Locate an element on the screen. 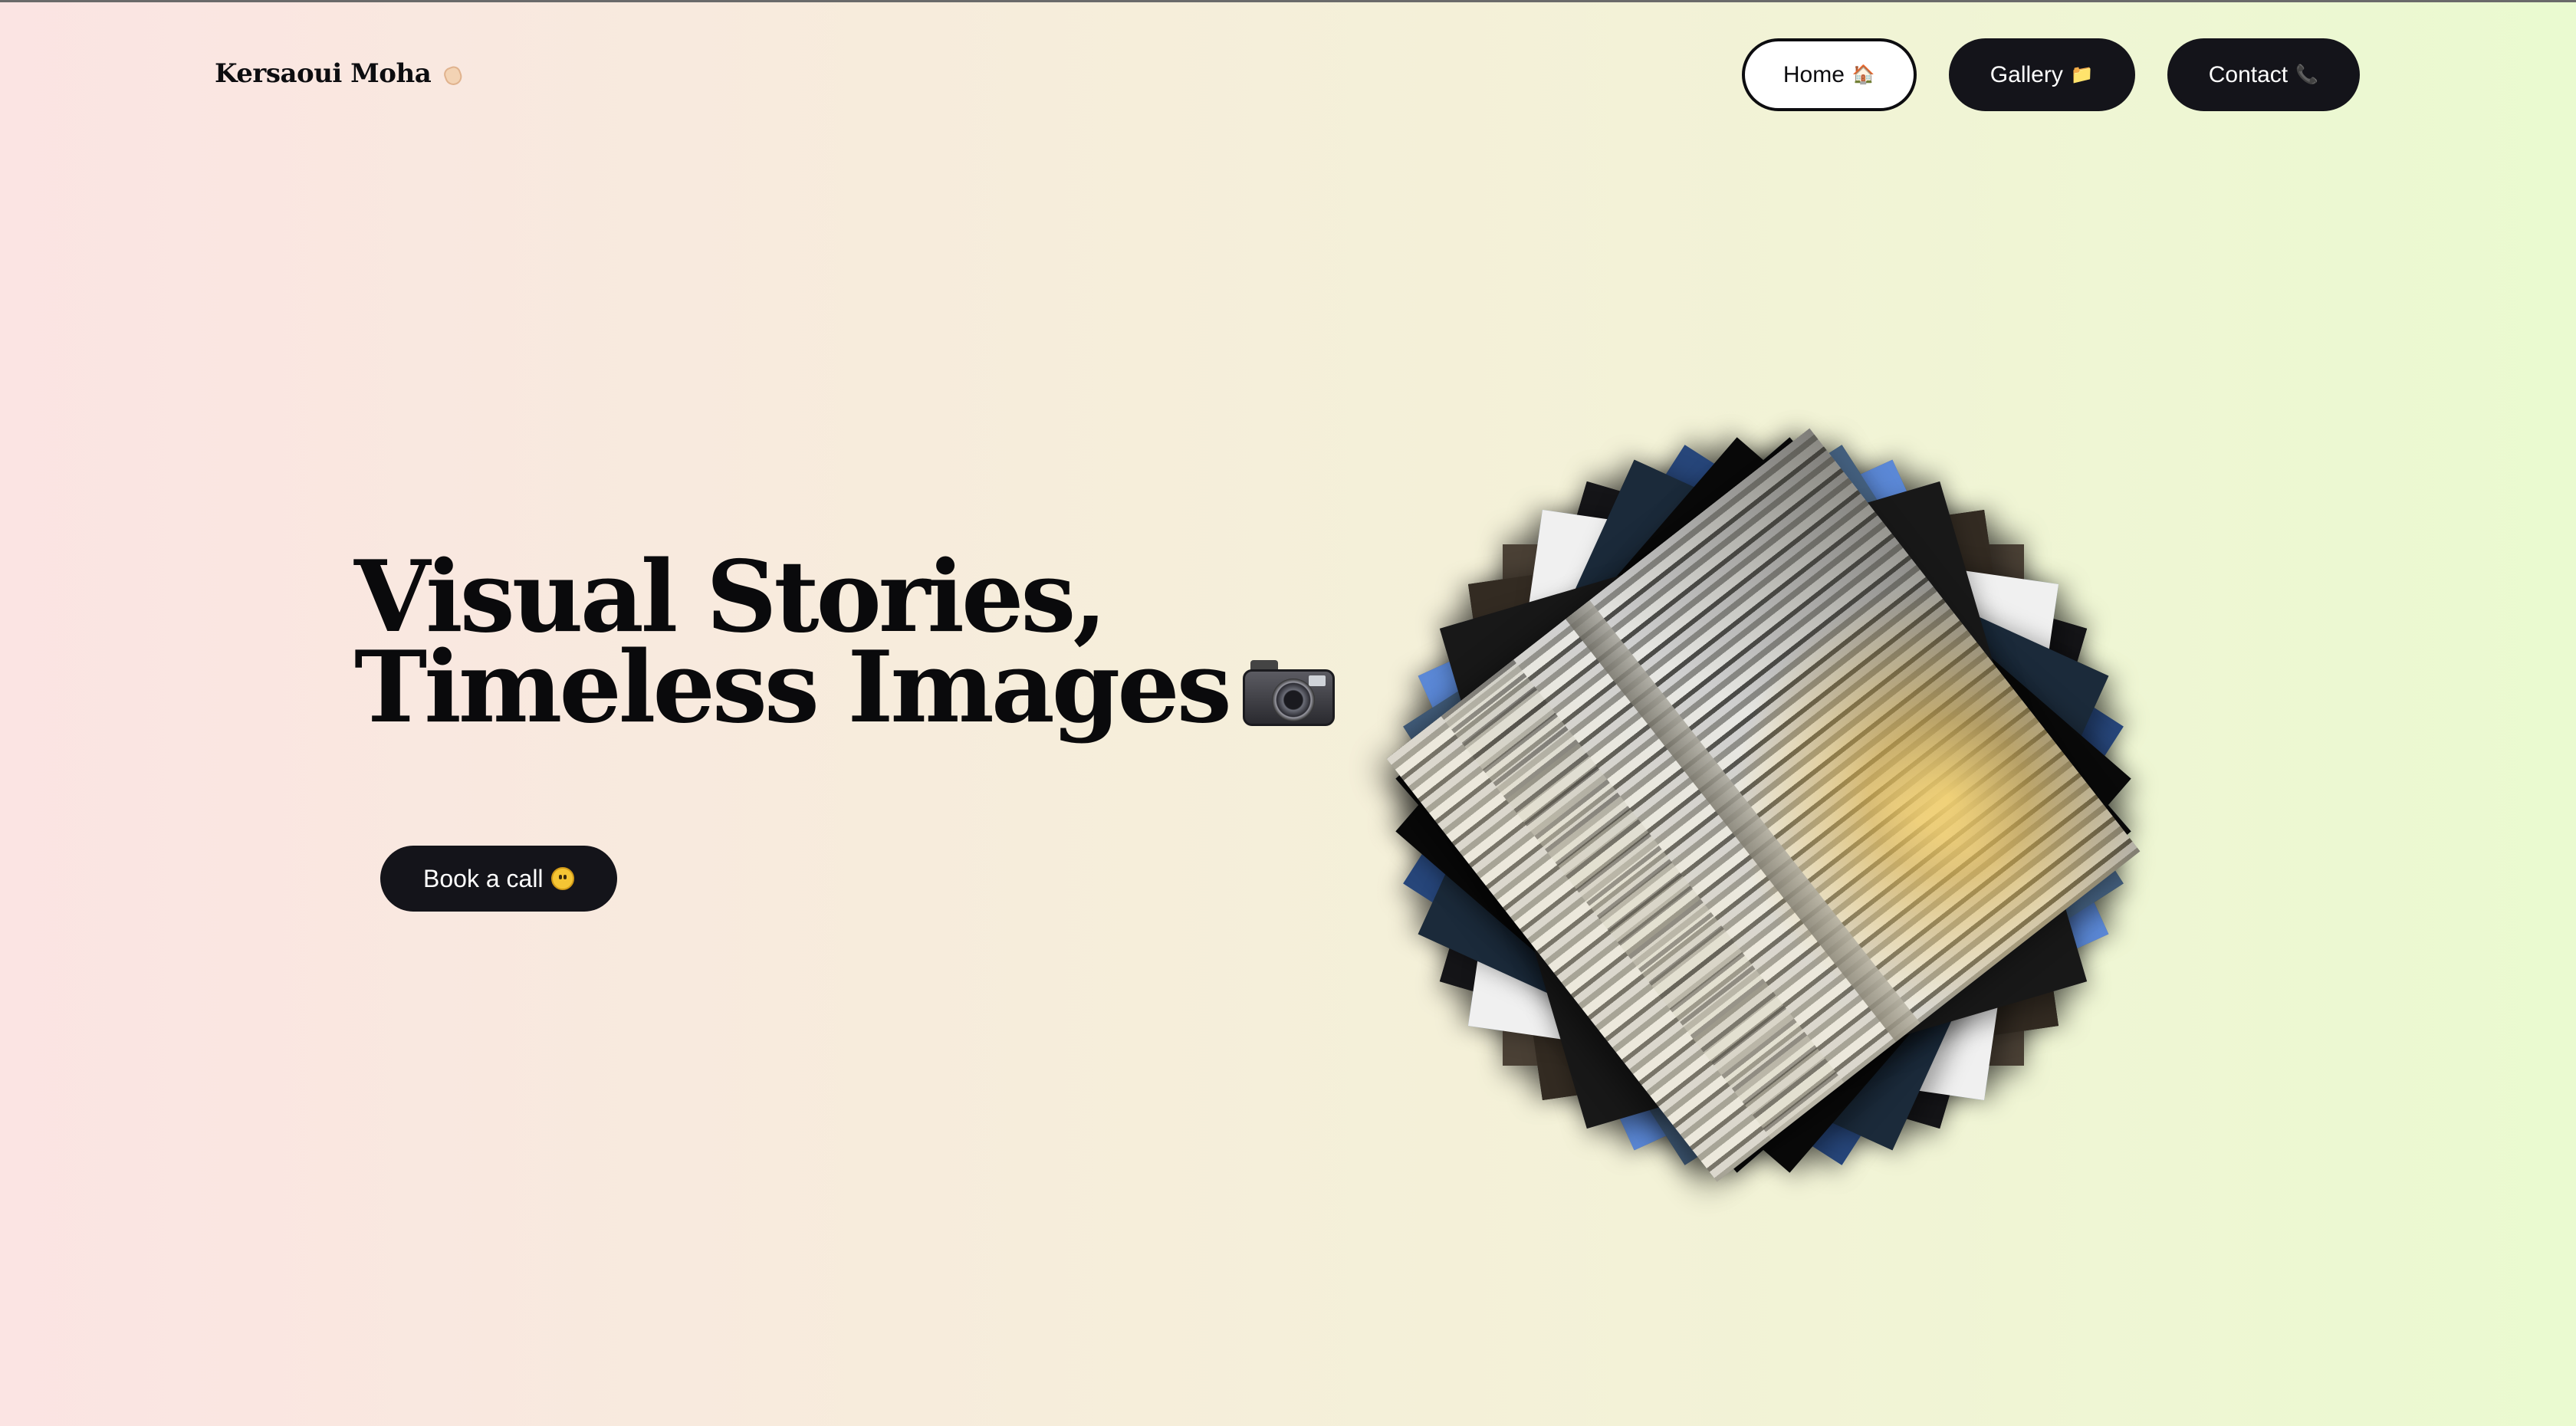 The width and height of the screenshot is (2576, 1426). book-a-call-label: Book a call is located at coordinates (484, 878).